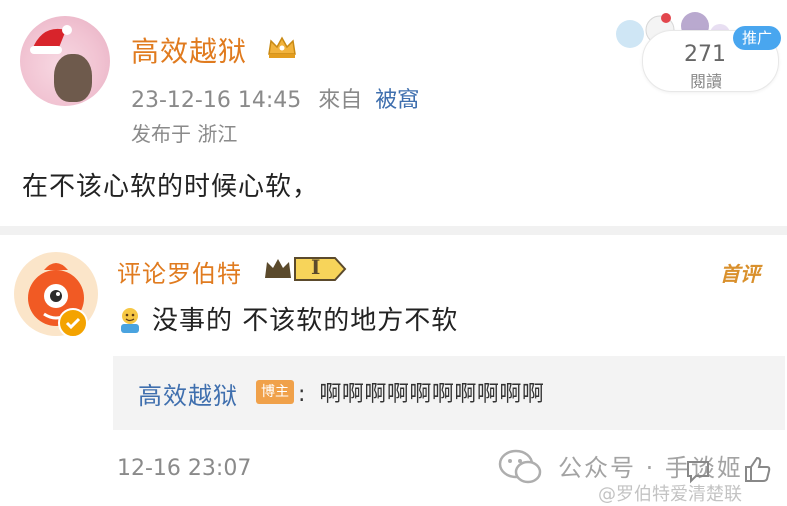 The width and height of the screenshot is (787, 506). Describe the element at coordinates (188, 393) in the screenshot. I see `reply-author-name: 高效越狱` at that location.